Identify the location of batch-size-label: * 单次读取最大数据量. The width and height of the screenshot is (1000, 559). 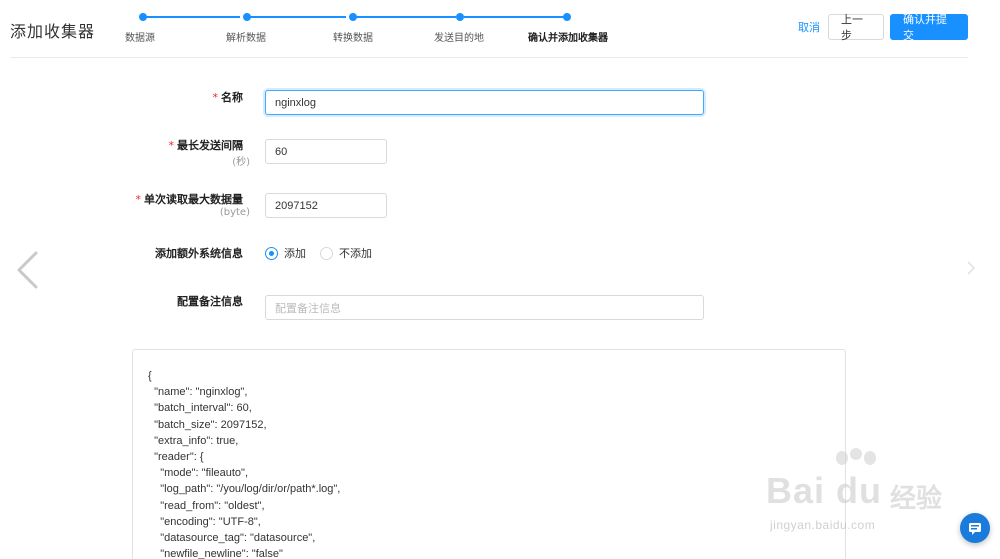
(189, 199).